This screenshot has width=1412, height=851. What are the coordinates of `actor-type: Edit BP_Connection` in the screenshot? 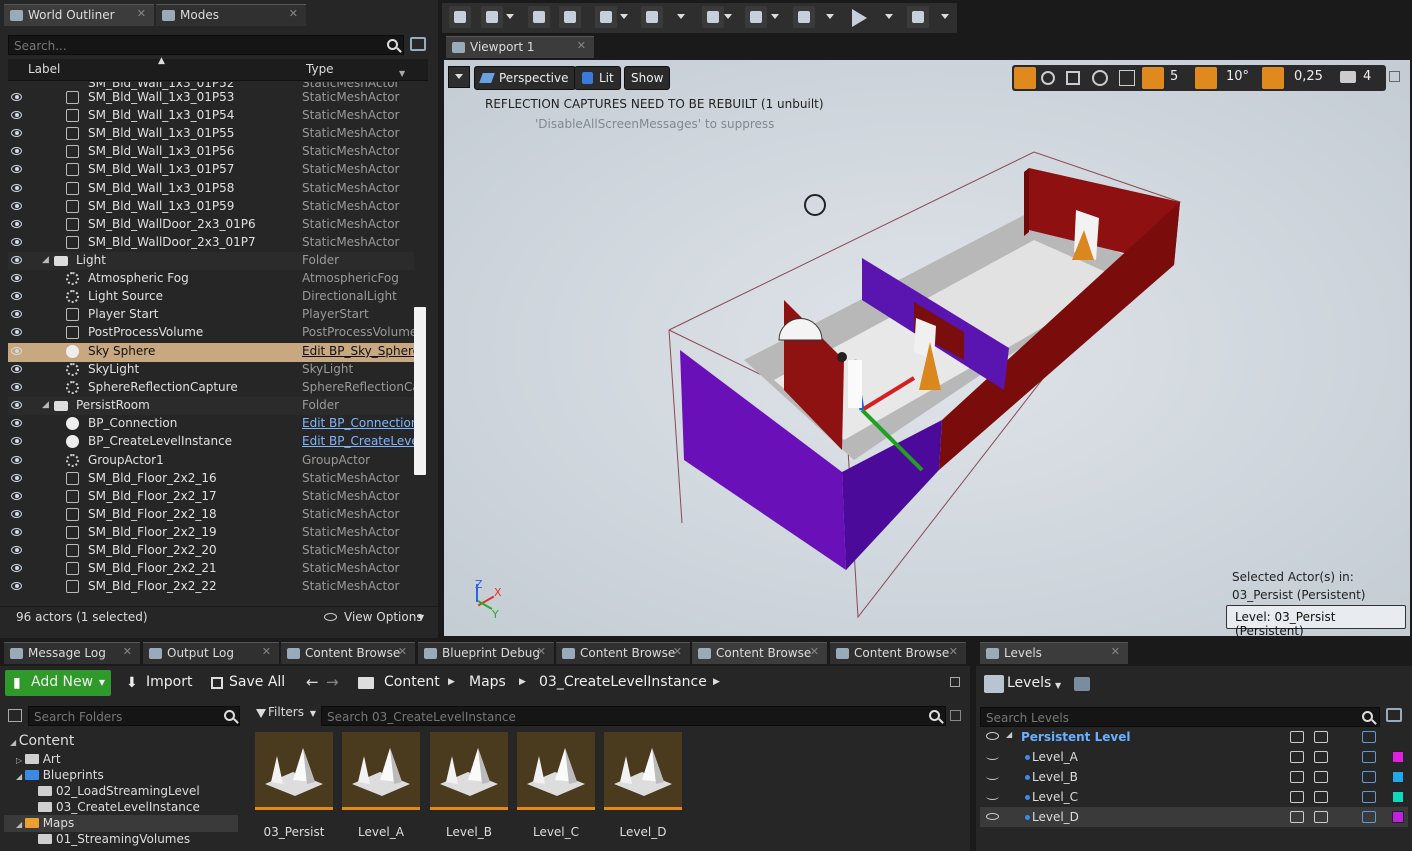 It's located at (358, 423).